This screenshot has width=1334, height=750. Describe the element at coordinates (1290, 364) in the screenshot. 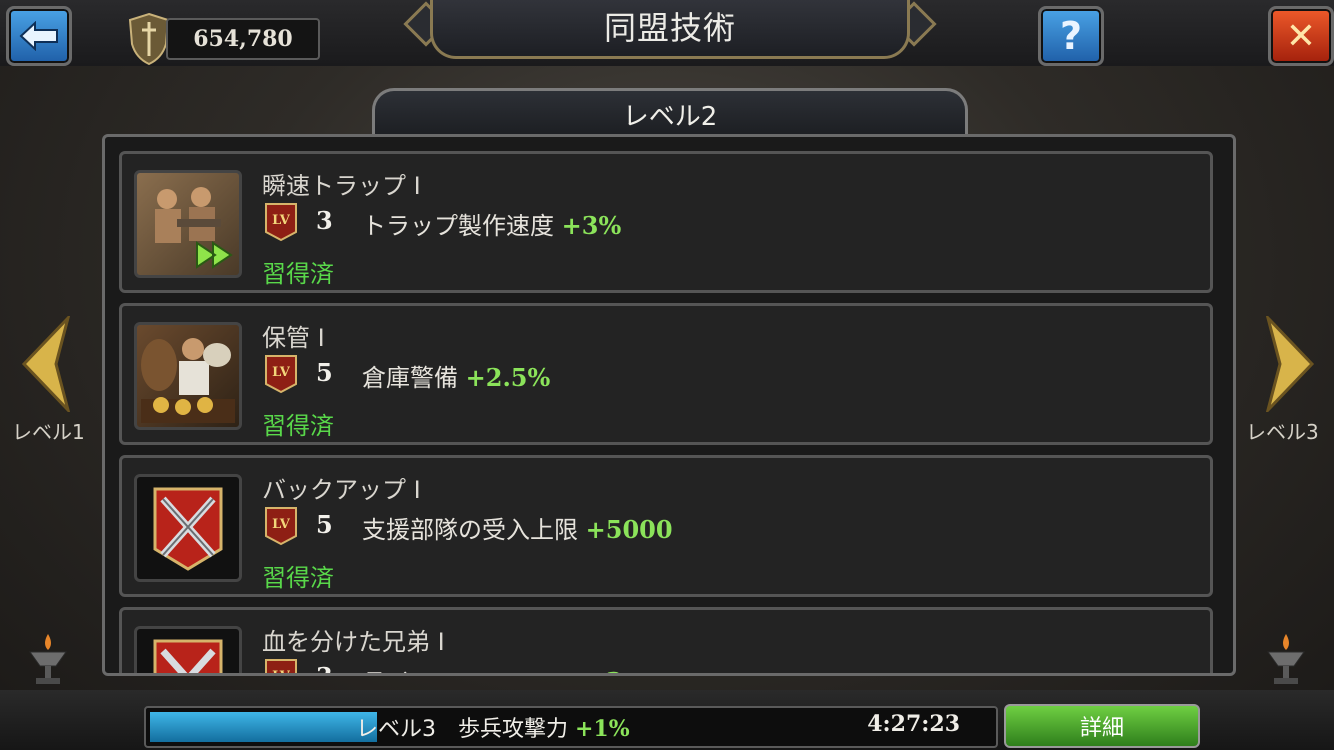

I see `next-level-arrow-icon` at that location.